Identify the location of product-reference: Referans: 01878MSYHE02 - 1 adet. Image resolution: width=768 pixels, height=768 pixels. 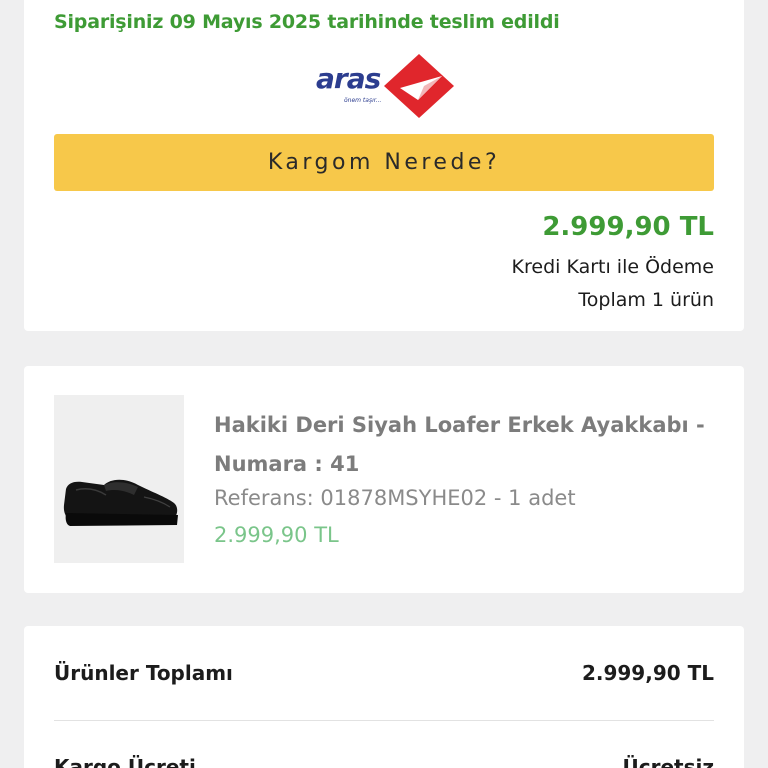
(395, 498).